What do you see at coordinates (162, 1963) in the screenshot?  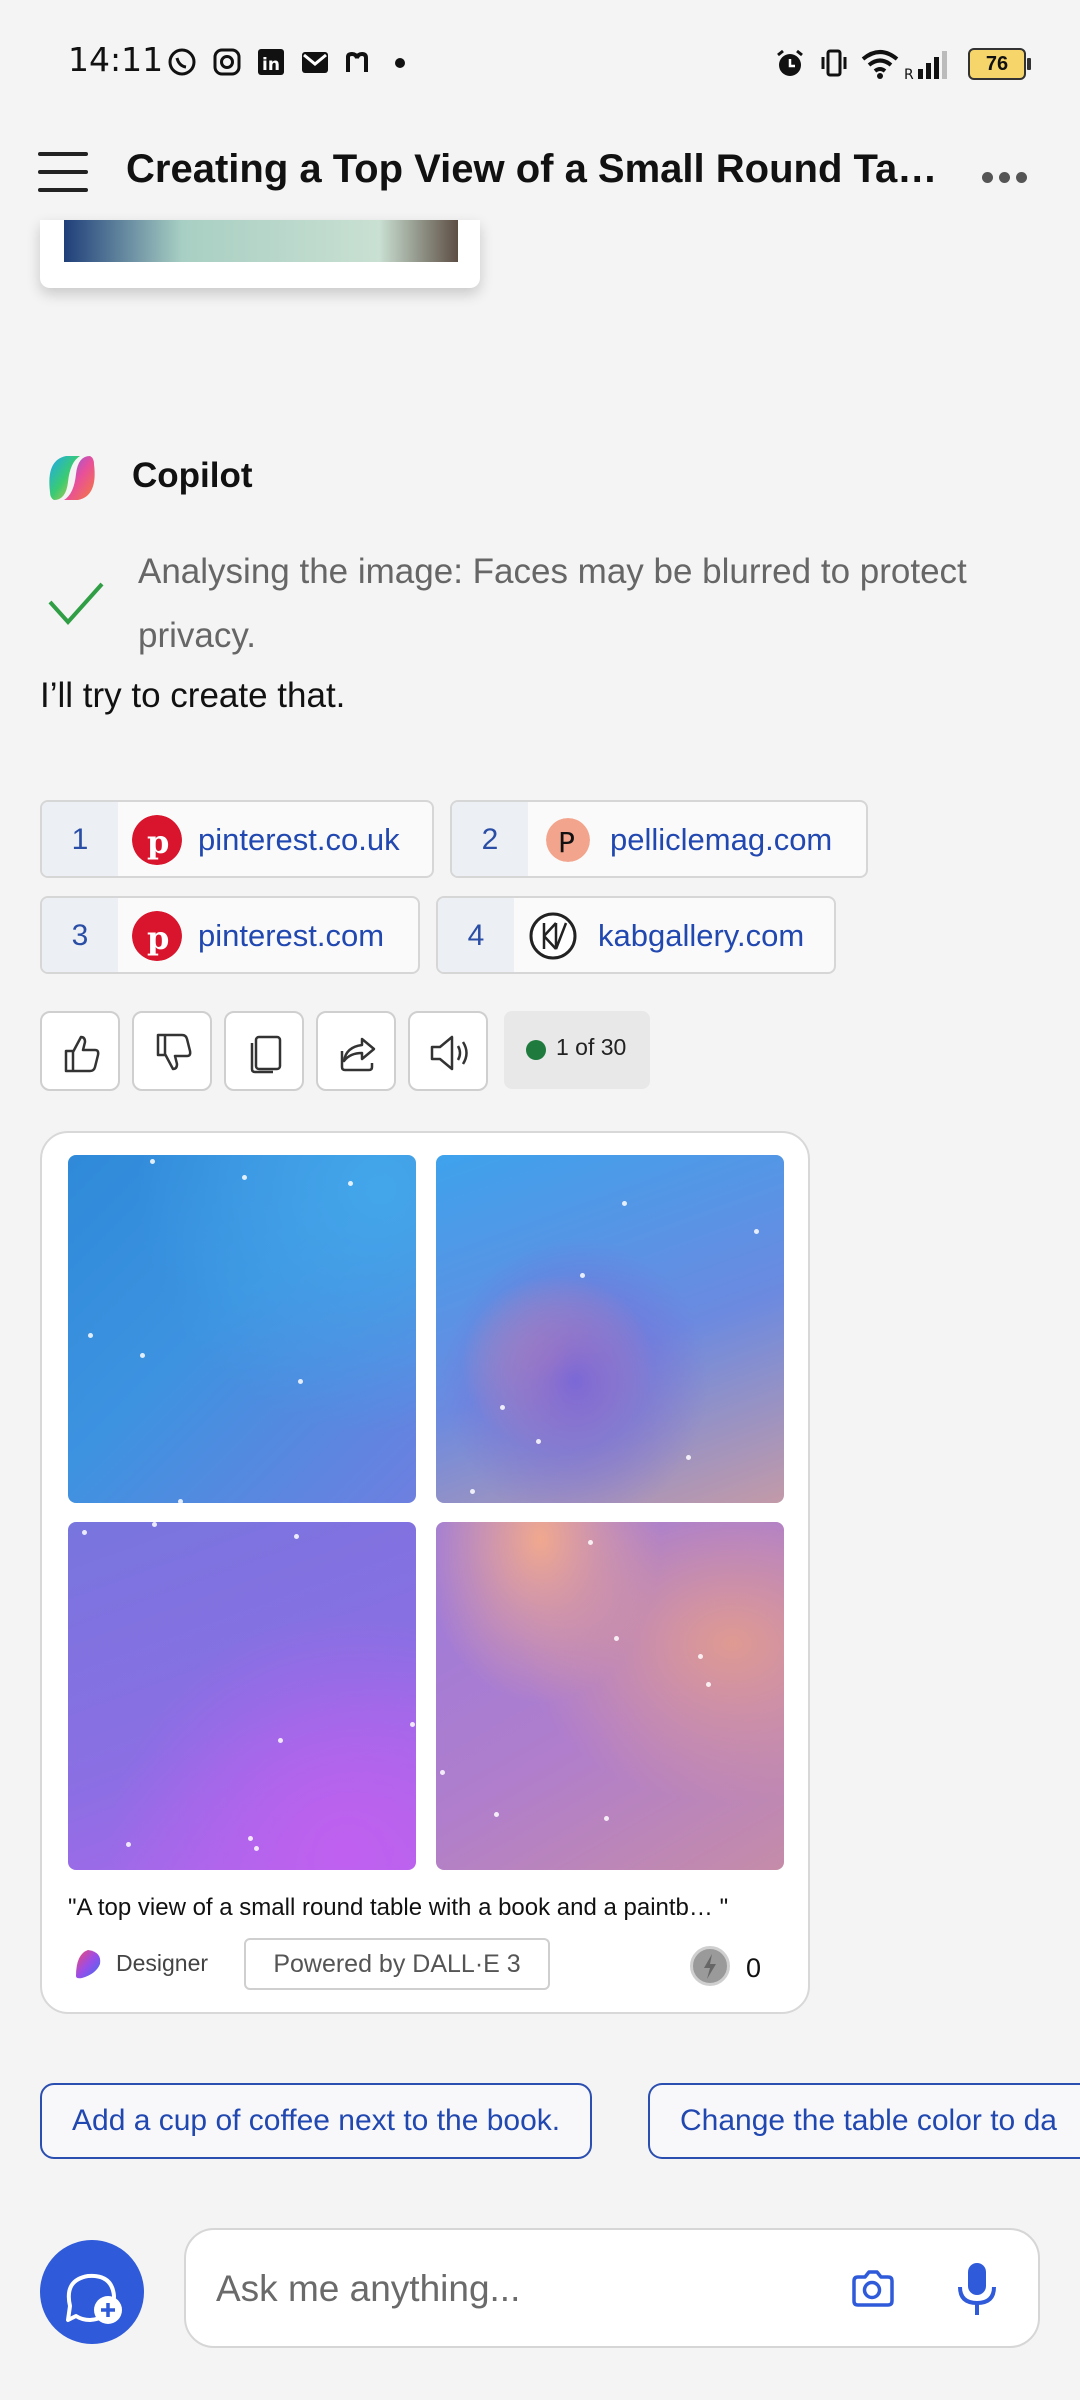 I see `designer-label: Designer` at bounding box center [162, 1963].